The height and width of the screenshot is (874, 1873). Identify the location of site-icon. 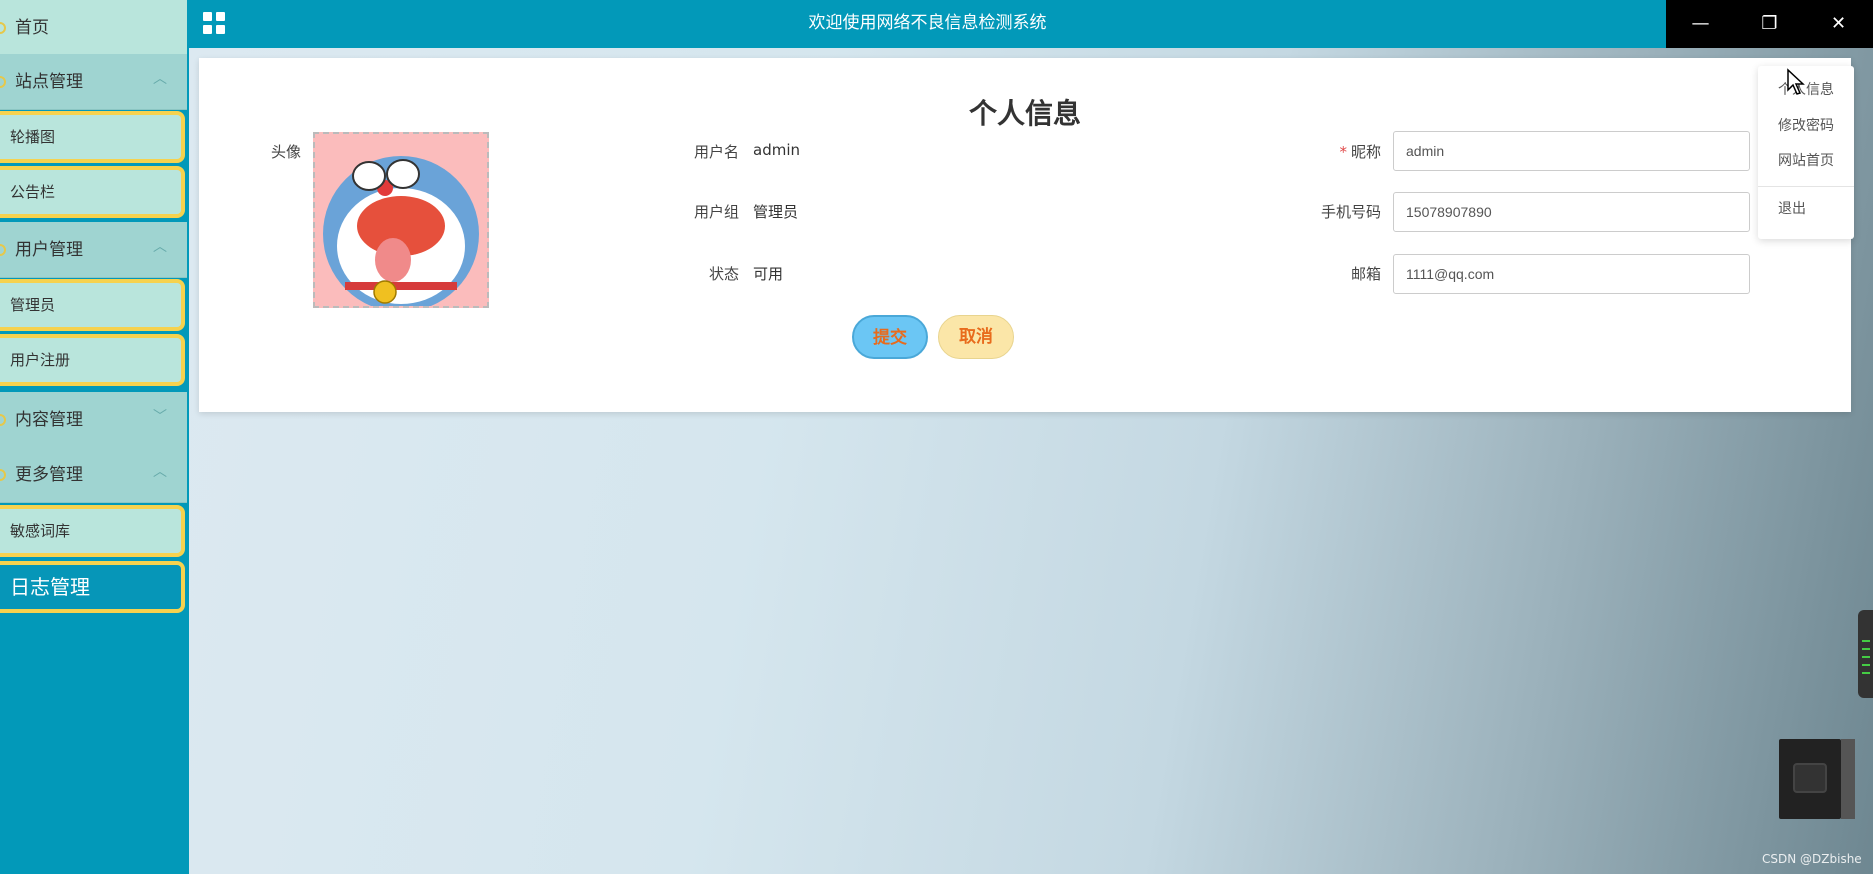
(3, 82).